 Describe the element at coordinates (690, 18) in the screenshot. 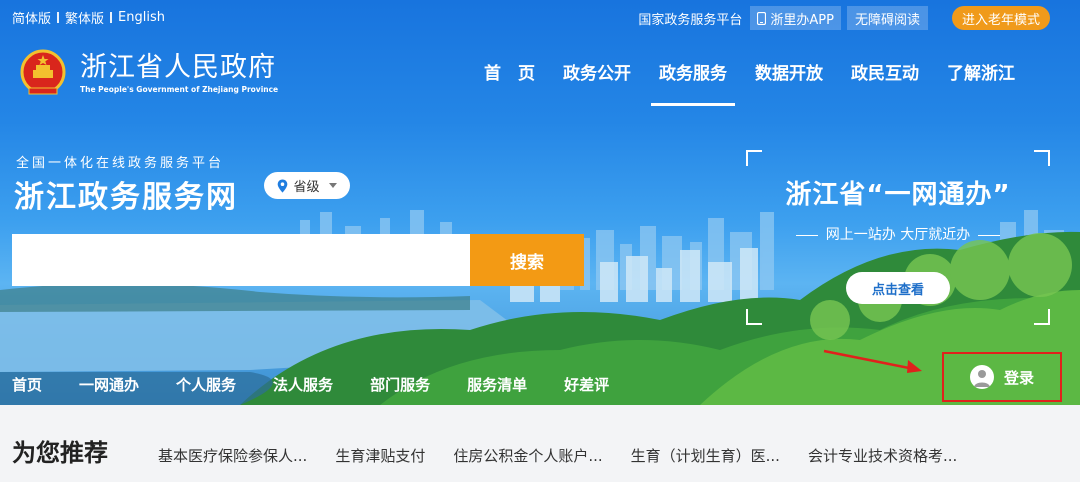

I see `national-platform-link: 国家政务服务平台` at that location.